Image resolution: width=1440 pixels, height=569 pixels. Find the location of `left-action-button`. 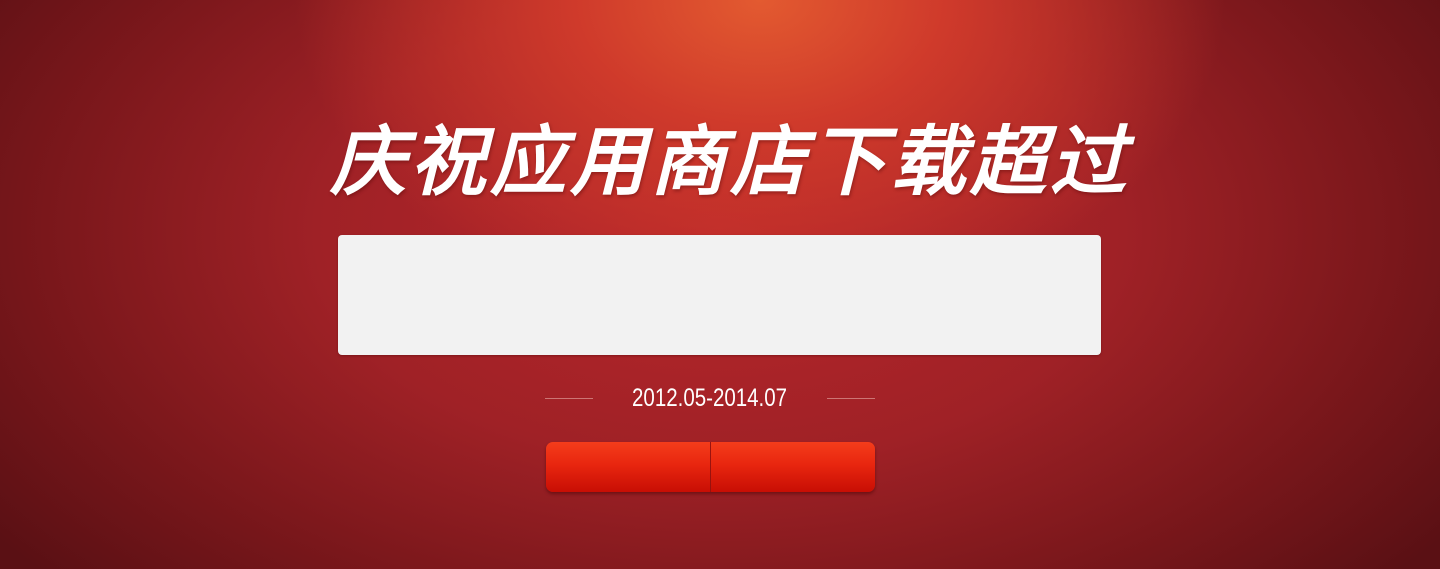

left-action-button is located at coordinates (628, 467).